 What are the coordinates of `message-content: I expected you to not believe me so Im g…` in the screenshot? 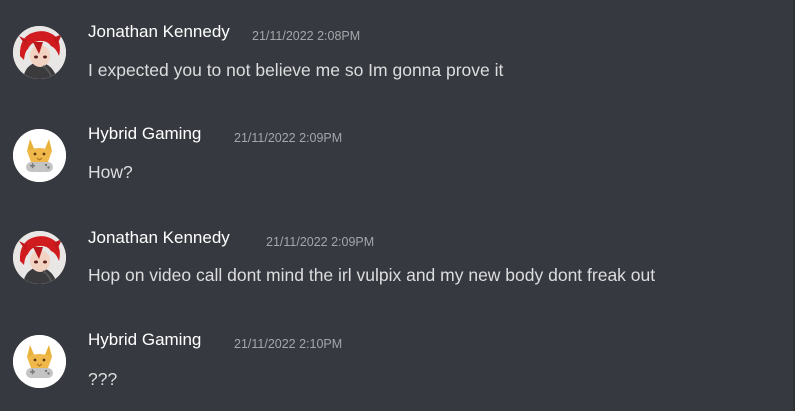 It's located at (296, 70).